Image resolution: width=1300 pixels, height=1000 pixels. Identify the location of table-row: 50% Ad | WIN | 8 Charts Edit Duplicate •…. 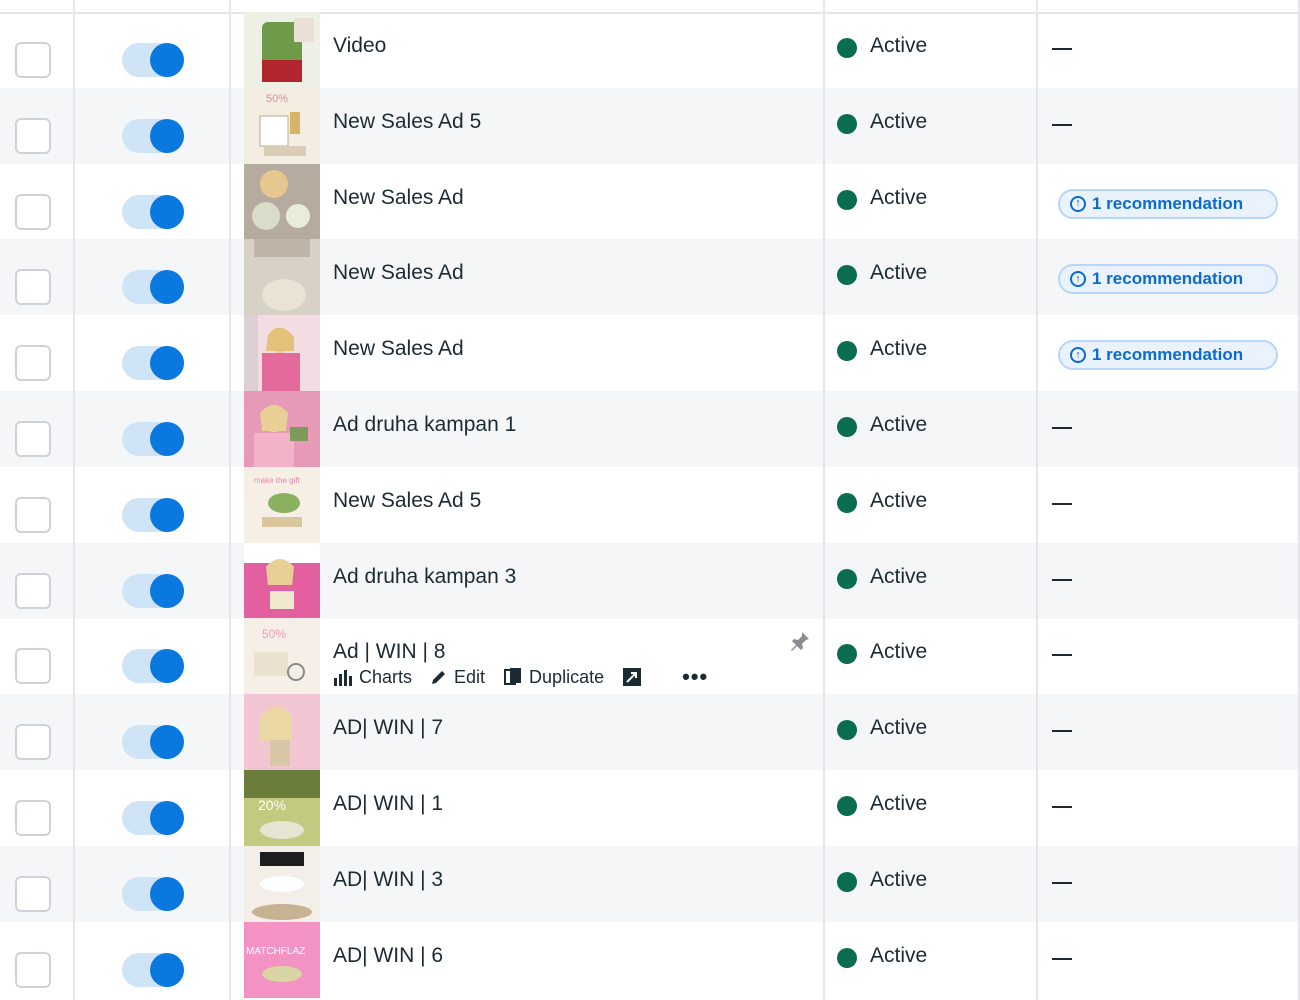
(650, 656).